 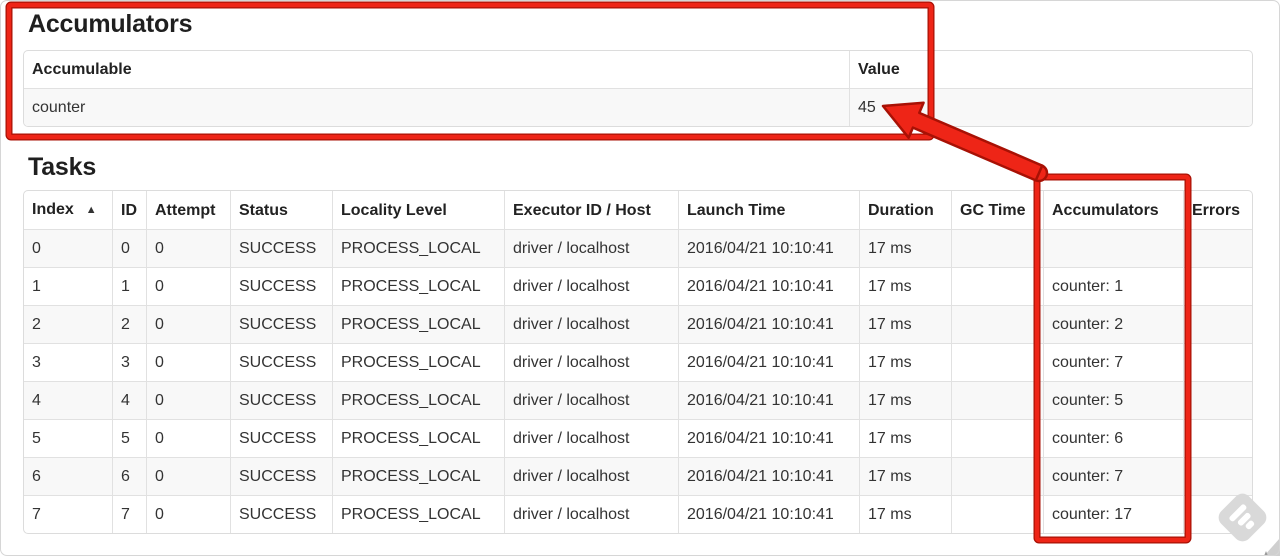 What do you see at coordinates (1050, 107) in the screenshot?
I see `cell-value: 45` at bounding box center [1050, 107].